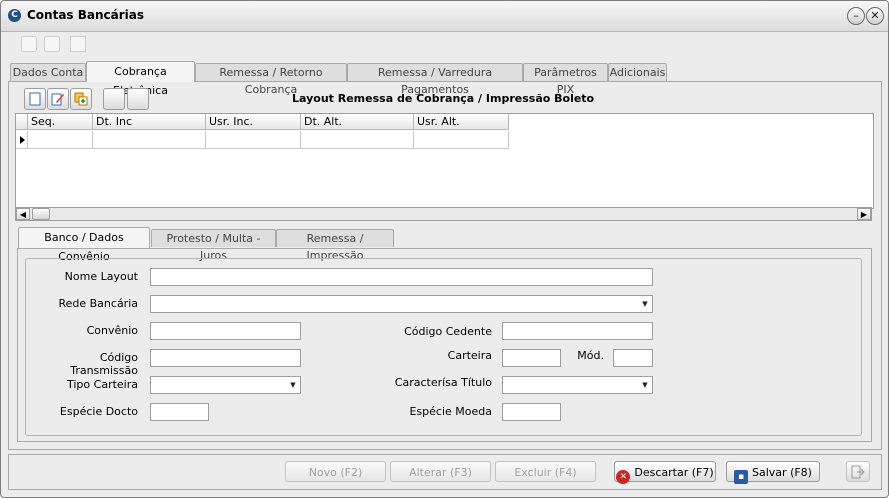 Image resolution: width=889 pixels, height=498 pixels. I want to click on edit-record-icon, so click(58, 99).